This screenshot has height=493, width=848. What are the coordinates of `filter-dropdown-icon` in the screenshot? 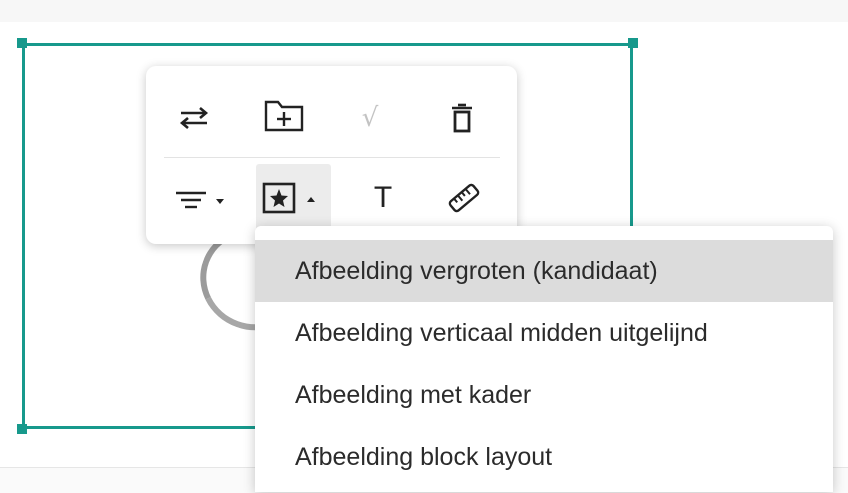 It's located at (200, 200).